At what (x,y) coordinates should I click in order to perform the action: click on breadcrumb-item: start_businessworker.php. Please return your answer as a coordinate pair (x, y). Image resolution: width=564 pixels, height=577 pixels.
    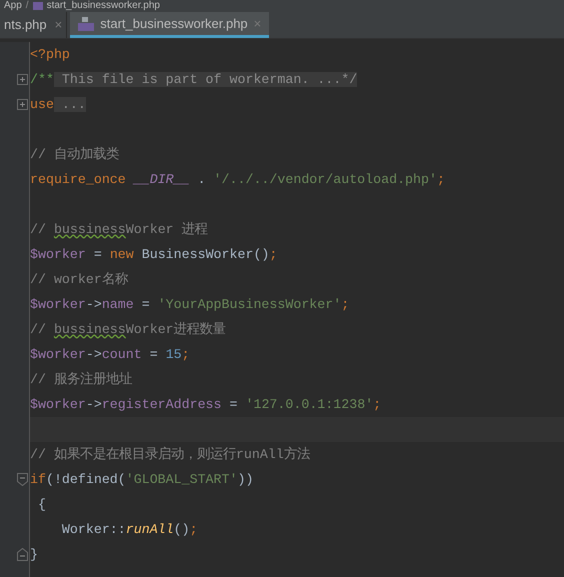
    Looking at the image, I should click on (103, 6).